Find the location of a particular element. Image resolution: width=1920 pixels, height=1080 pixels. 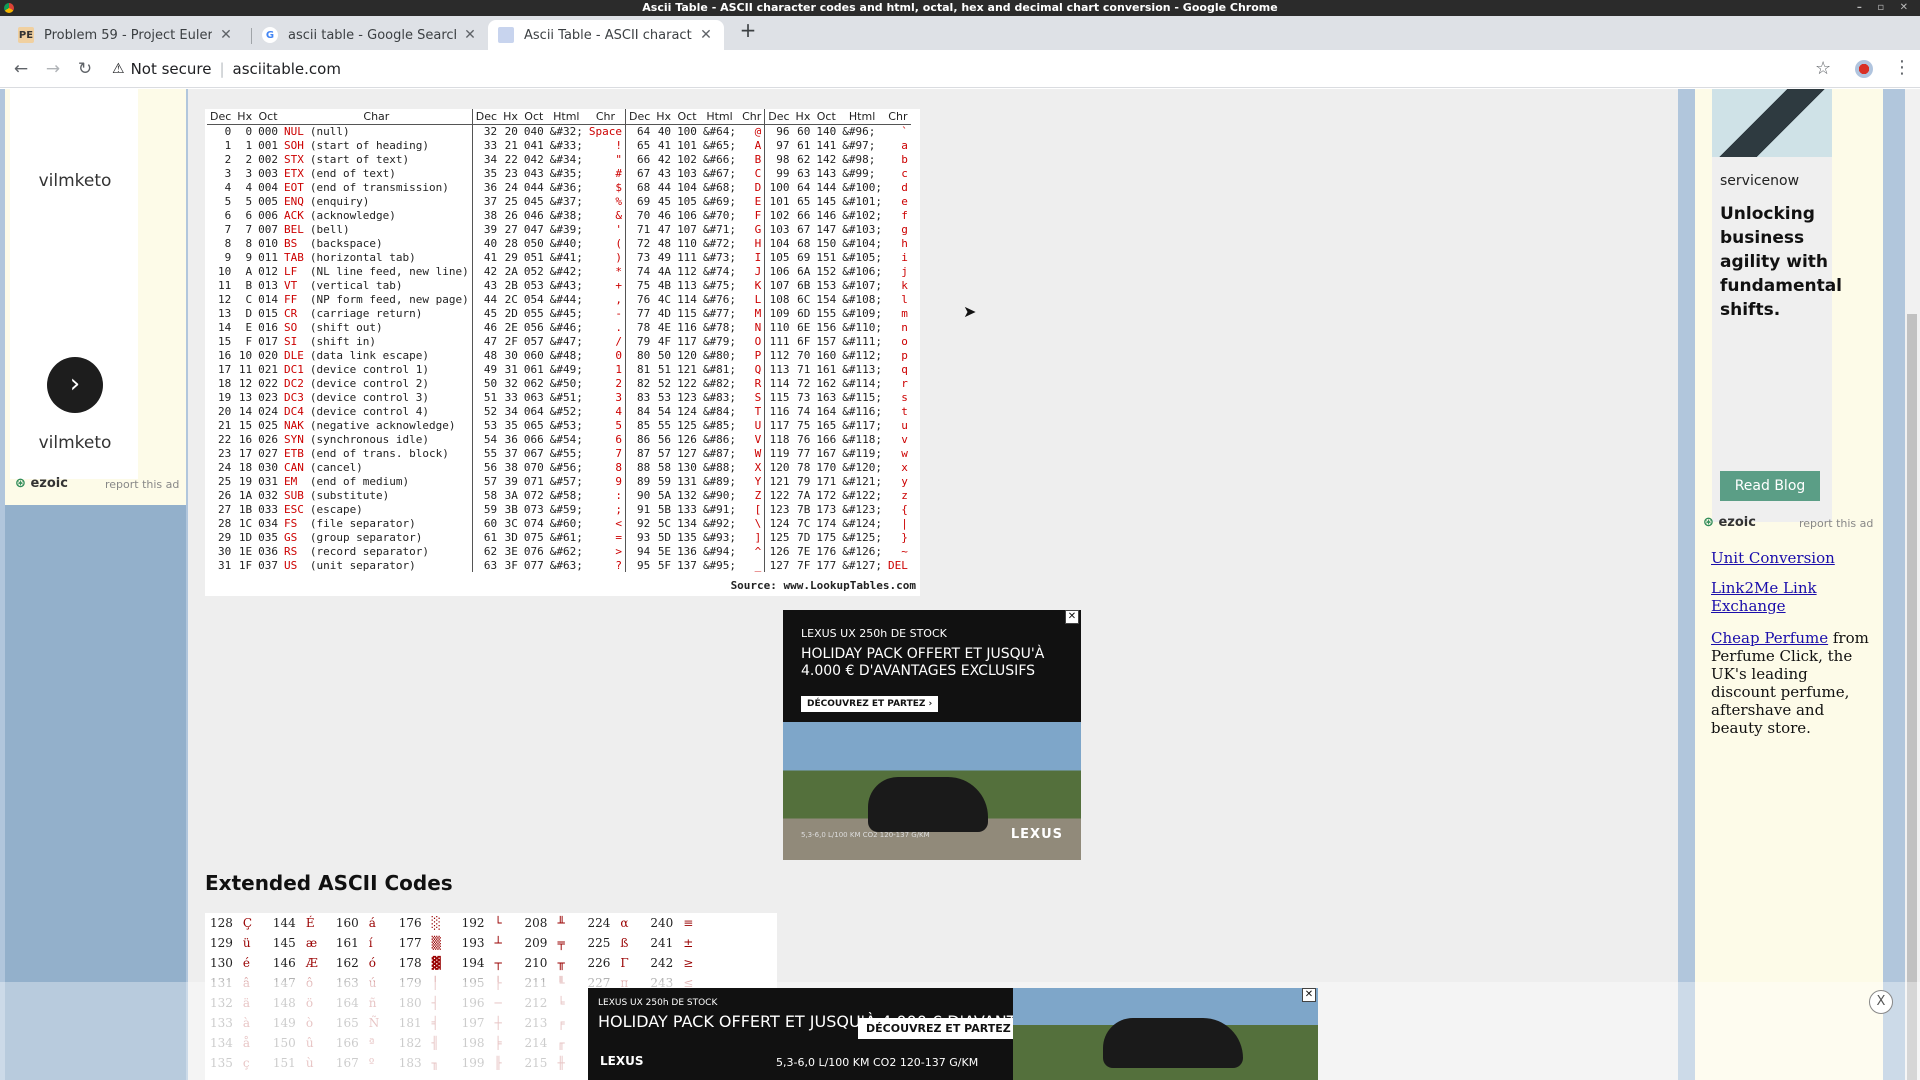

table-cell: &#114; is located at coordinates (862, 383).